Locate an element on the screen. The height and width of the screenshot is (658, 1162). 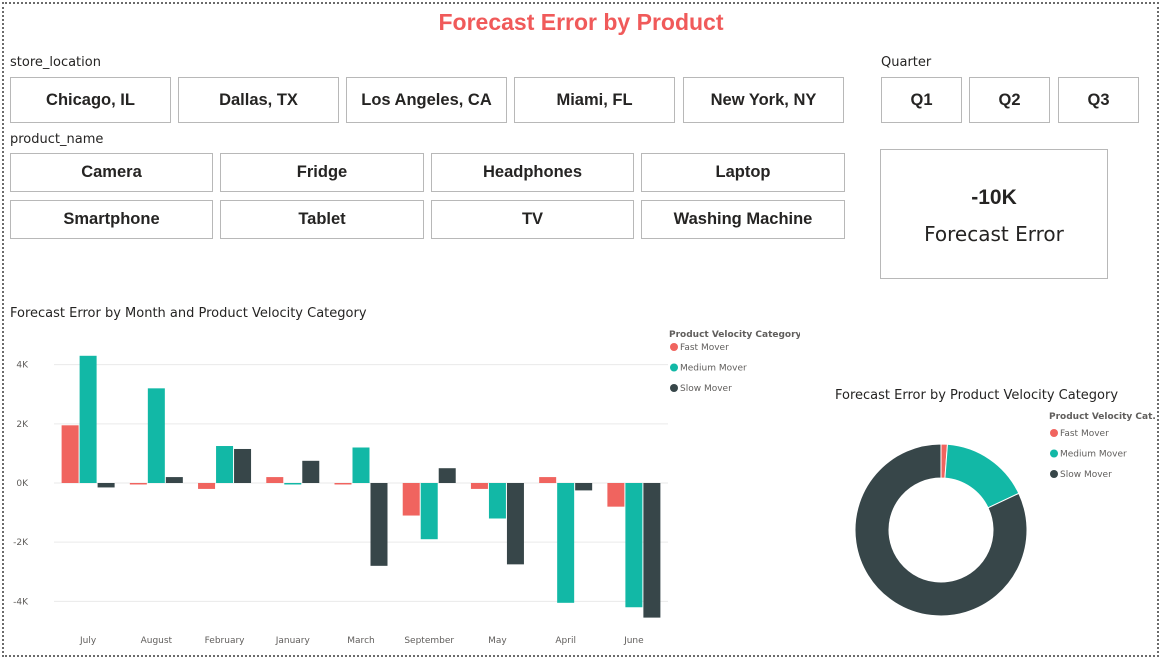
bar-medium-mover-february is located at coordinates (225, 464).